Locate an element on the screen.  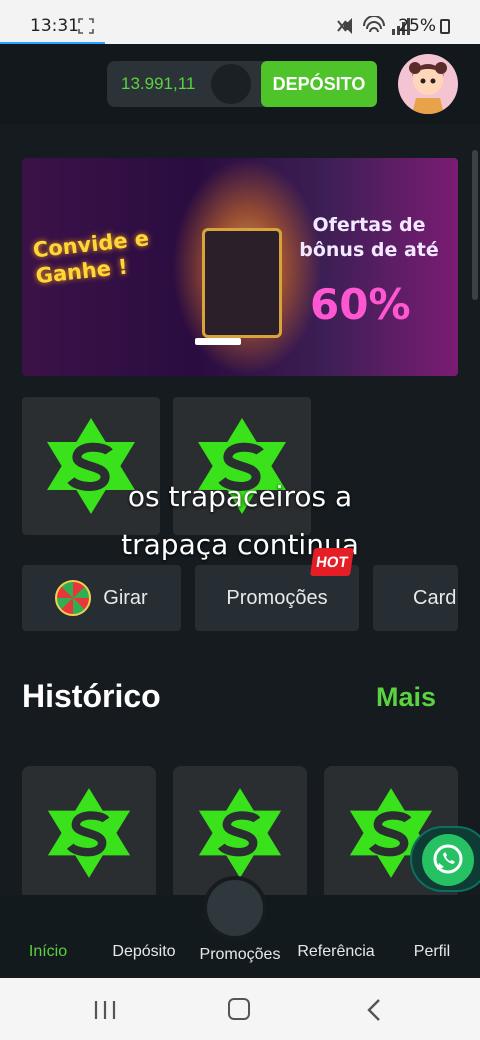
wallet-bar: 13.991,11 DEPÓSITO is located at coordinates (242, 84).